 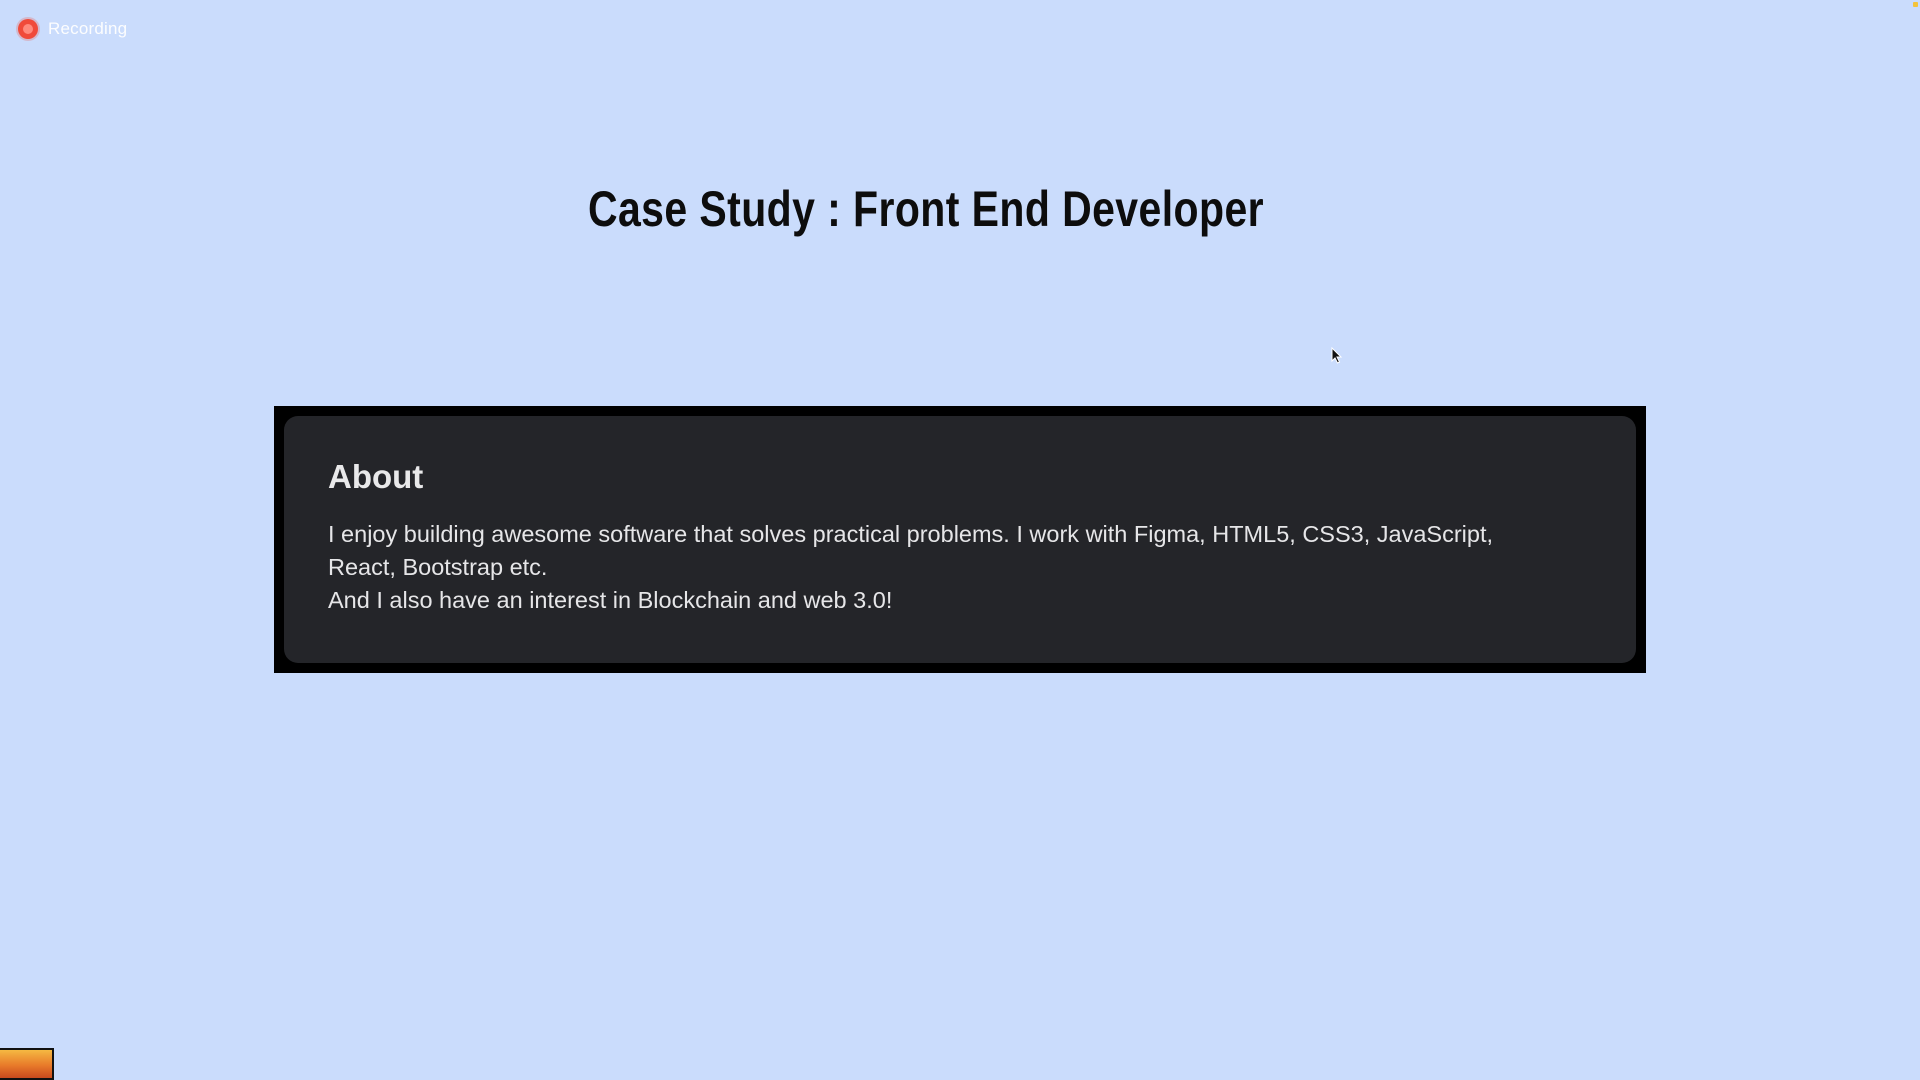 I want to click on page-title: Case Study : Front End Developer, so click(x=926, y=209).